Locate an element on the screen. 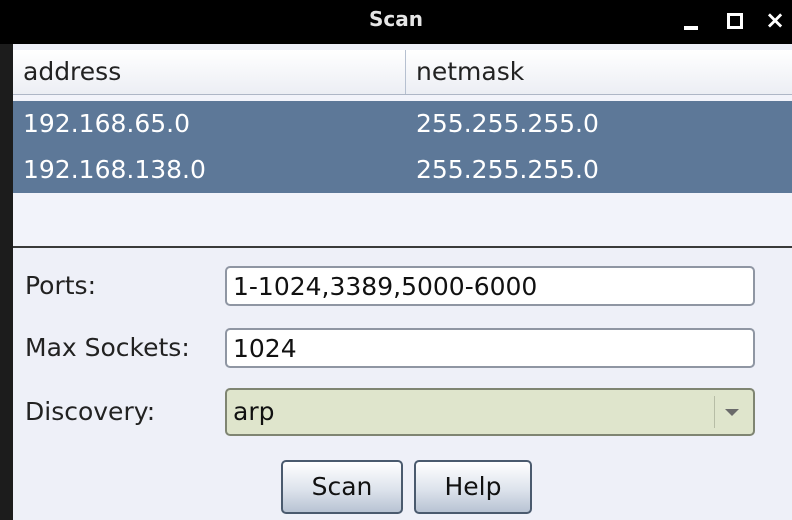 The height and width of the screenshot is (520, 792). column-header-address: address is located at coordinates (209, 72).